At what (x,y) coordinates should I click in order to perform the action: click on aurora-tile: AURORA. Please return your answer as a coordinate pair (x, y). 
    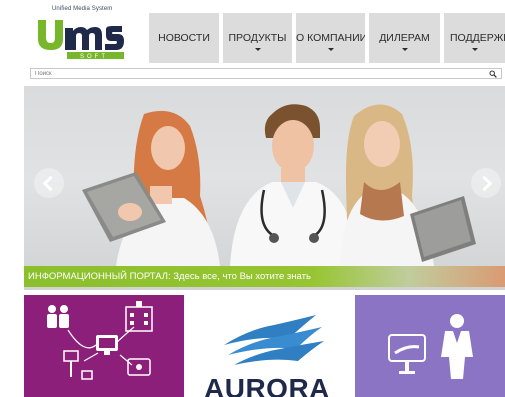
    Looking at the image, I should click on (269, 346).